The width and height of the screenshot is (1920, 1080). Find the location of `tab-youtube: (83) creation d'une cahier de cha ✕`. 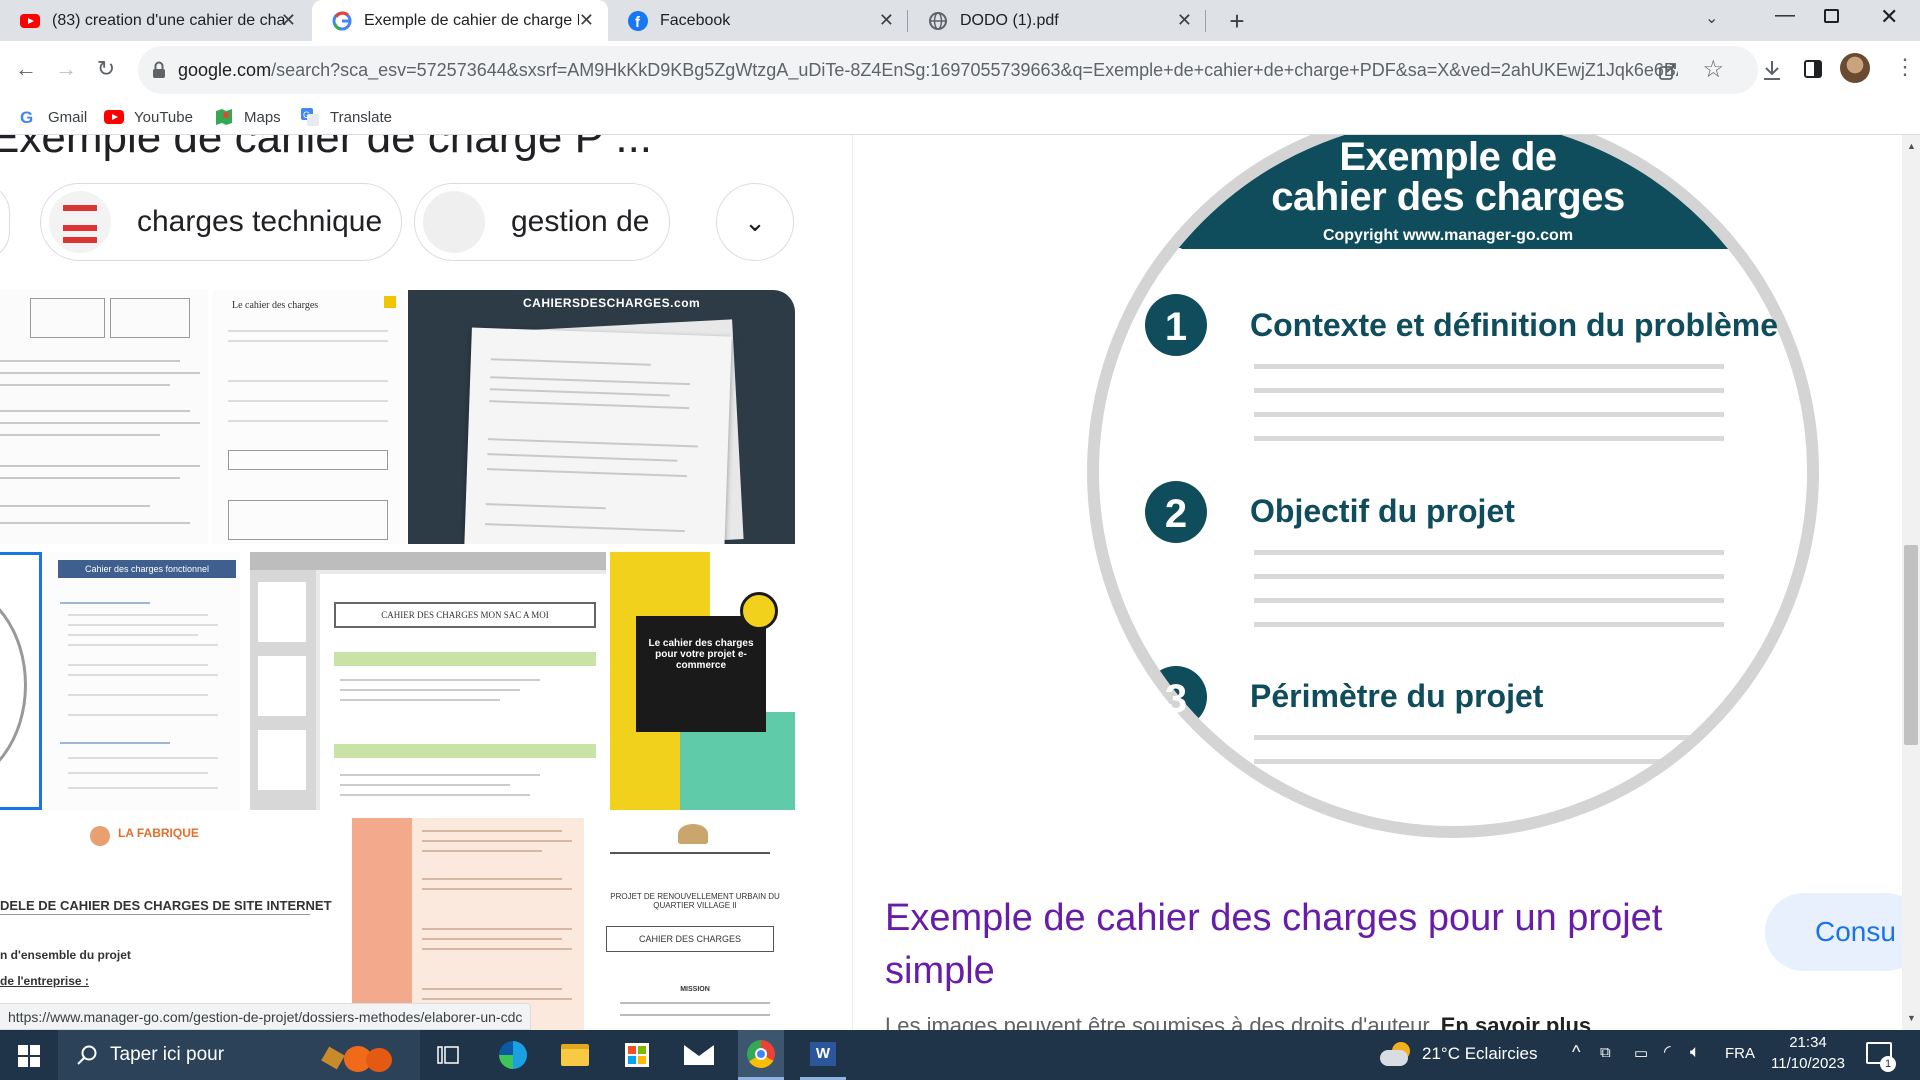

tab-youtube: (83) creation d'une cahier de cha ✕ is located at coordinates (155, 20).